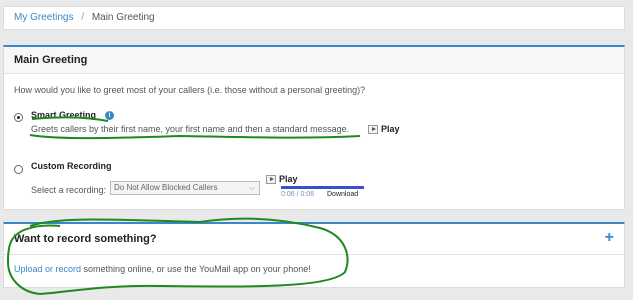  What do you see at coordinates (123, 17) in the screenshot?
I see `breadcrumb-current: Main Greeting` at bounding box center [123, 17].